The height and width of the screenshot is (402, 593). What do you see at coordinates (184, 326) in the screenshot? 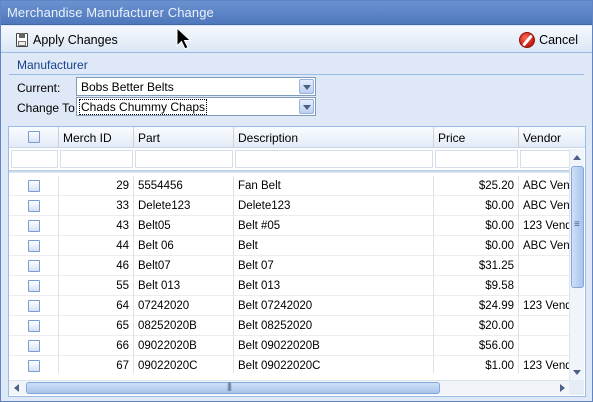
I see `cell-part: 08252020B` at bounding box center [184, 326].